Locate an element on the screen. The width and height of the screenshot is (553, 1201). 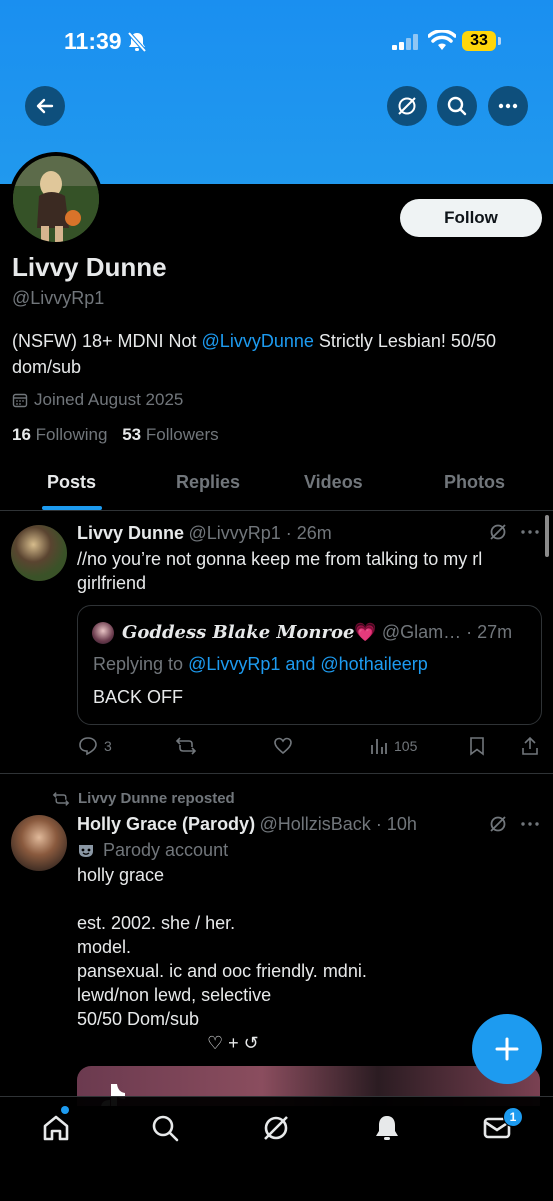
views-count: 105 is located at coordinates (406, 746).